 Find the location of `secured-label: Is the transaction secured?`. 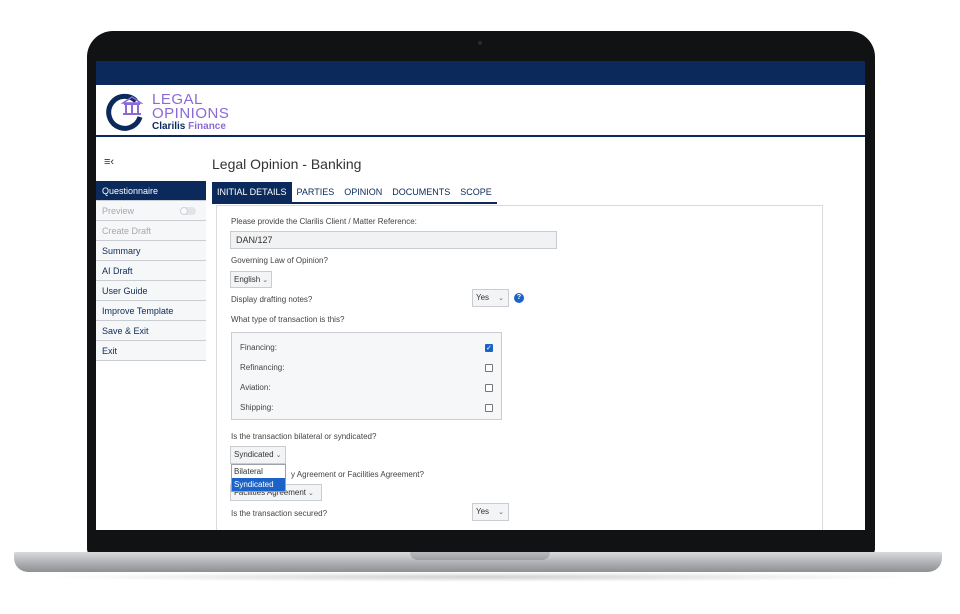

secured-label: Is the transaction secured? is located at coordinates (279, 513).